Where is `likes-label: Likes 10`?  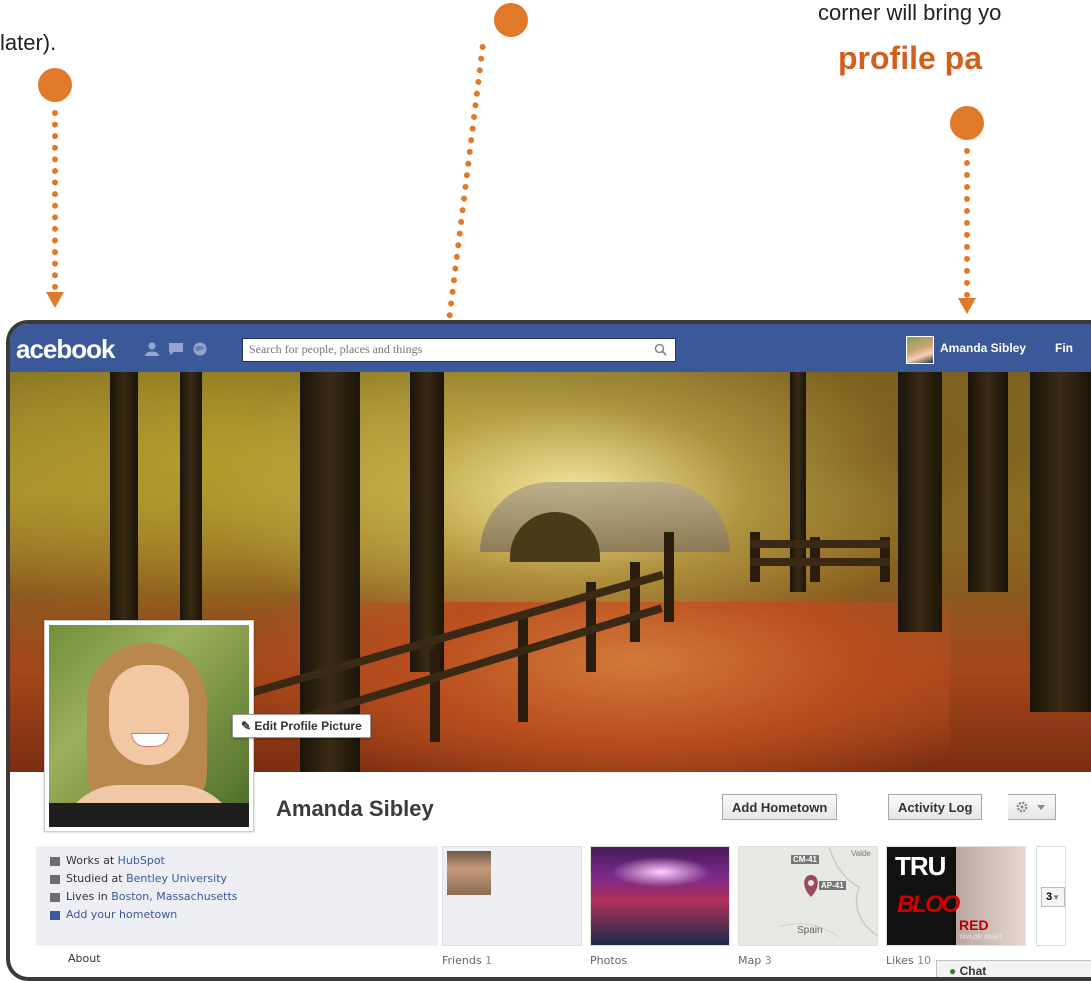 likes-label: Likes 10 is located at coordinates (908, 960).